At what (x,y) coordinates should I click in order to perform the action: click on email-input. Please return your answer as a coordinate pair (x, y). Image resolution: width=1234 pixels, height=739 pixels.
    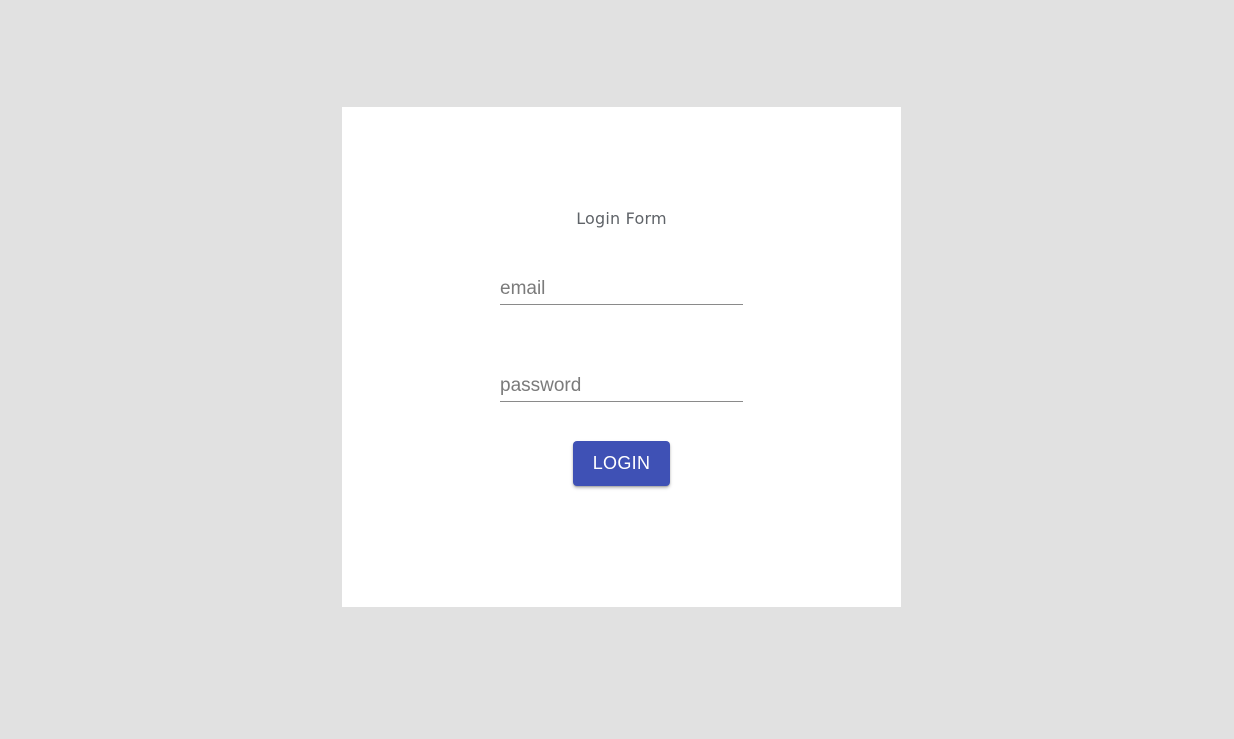
    Looking at the image, I should click on (621, 289).